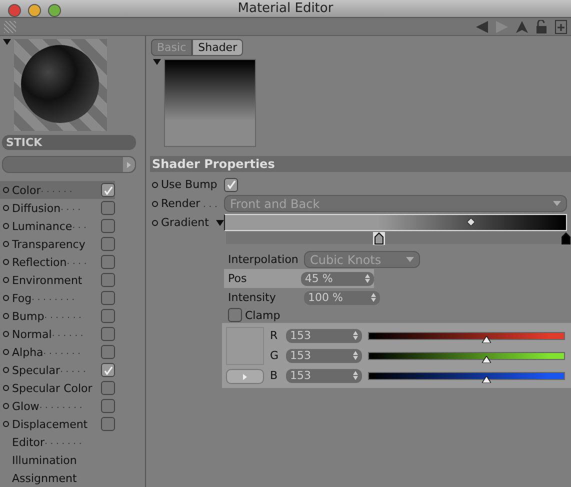 The height and width of the screenshot is (487, 571). What do you see at coordinates (218, 47) in the screenshot?
I see `tab: Shader` at bounding box center [218, 47].